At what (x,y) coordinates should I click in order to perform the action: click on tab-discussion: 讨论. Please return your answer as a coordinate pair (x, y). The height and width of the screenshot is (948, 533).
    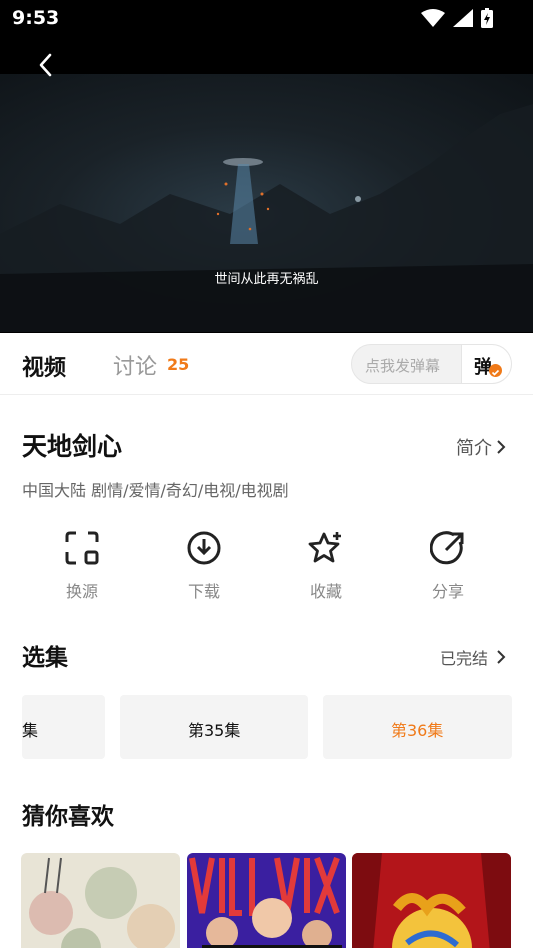
    Looking at the image, I should click on (135, 365).